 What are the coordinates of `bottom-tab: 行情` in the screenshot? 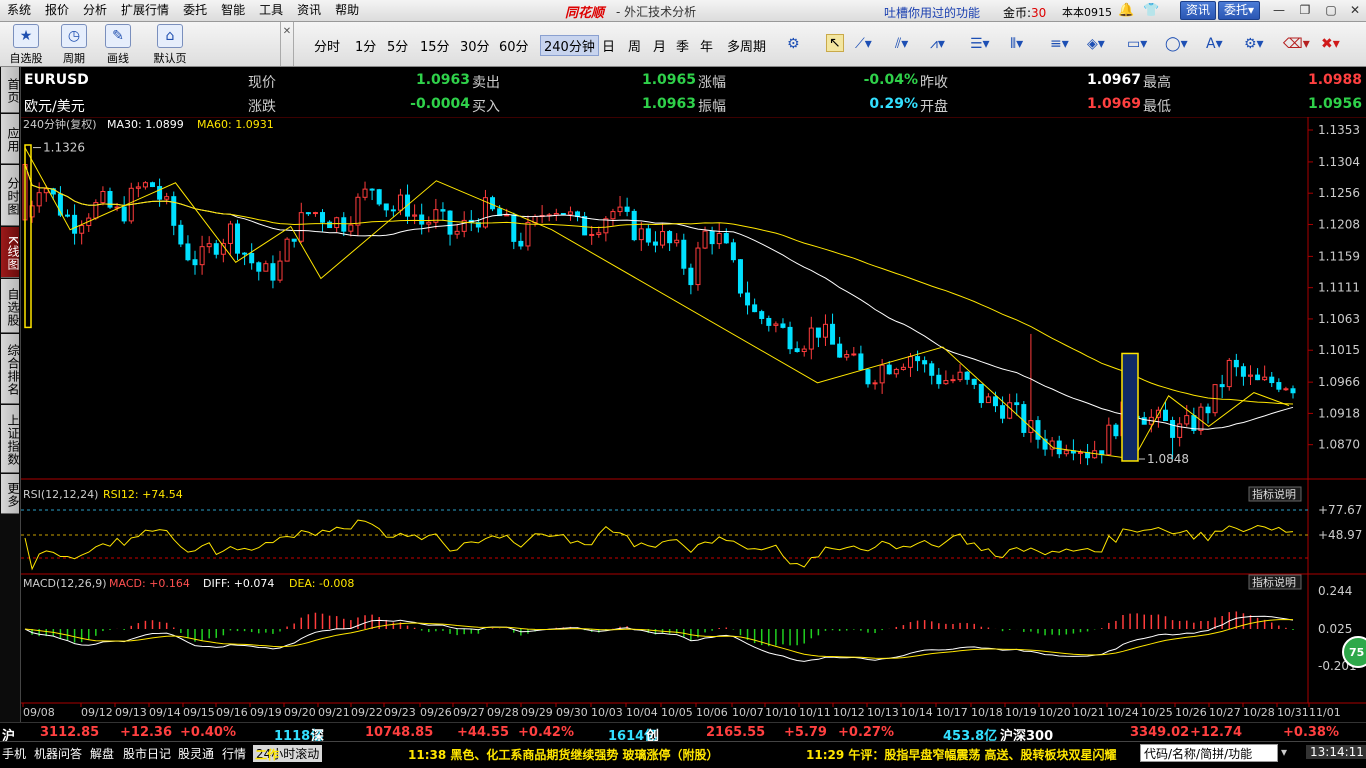 It's located at (234, 753).